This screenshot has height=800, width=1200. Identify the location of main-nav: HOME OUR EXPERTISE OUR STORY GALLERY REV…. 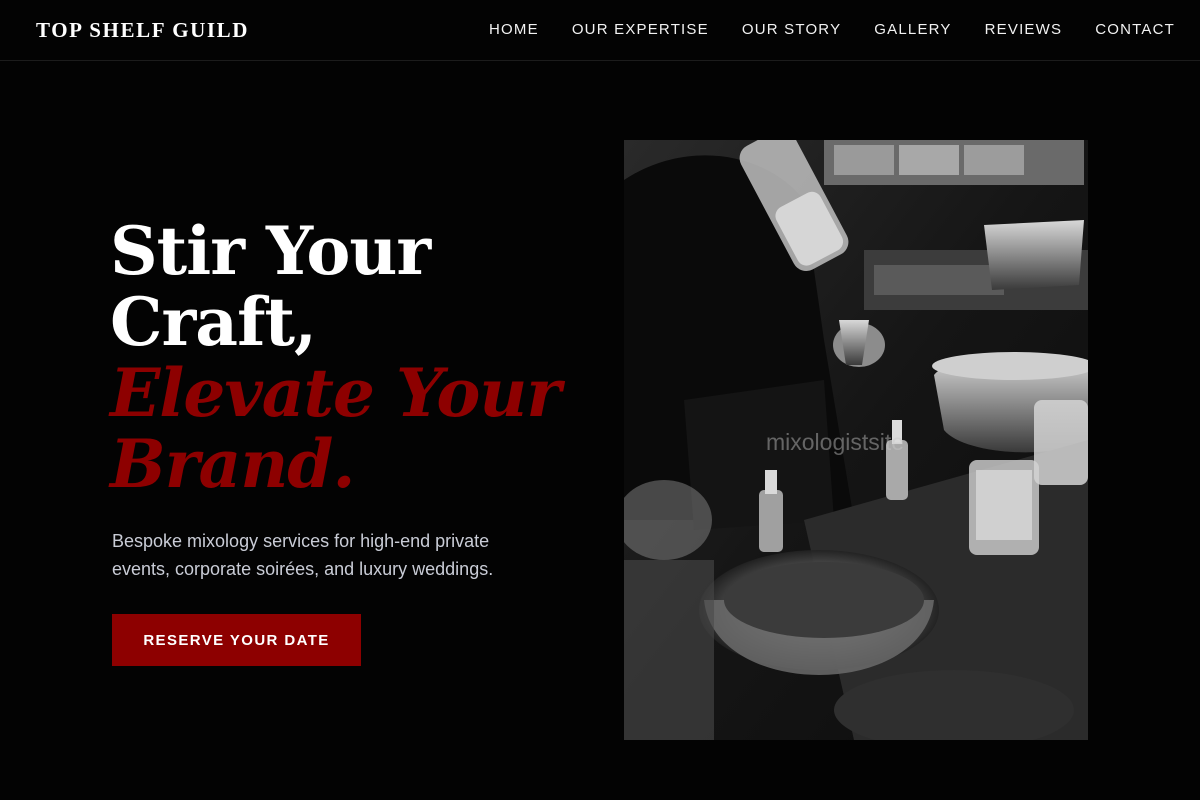
(832, 29).